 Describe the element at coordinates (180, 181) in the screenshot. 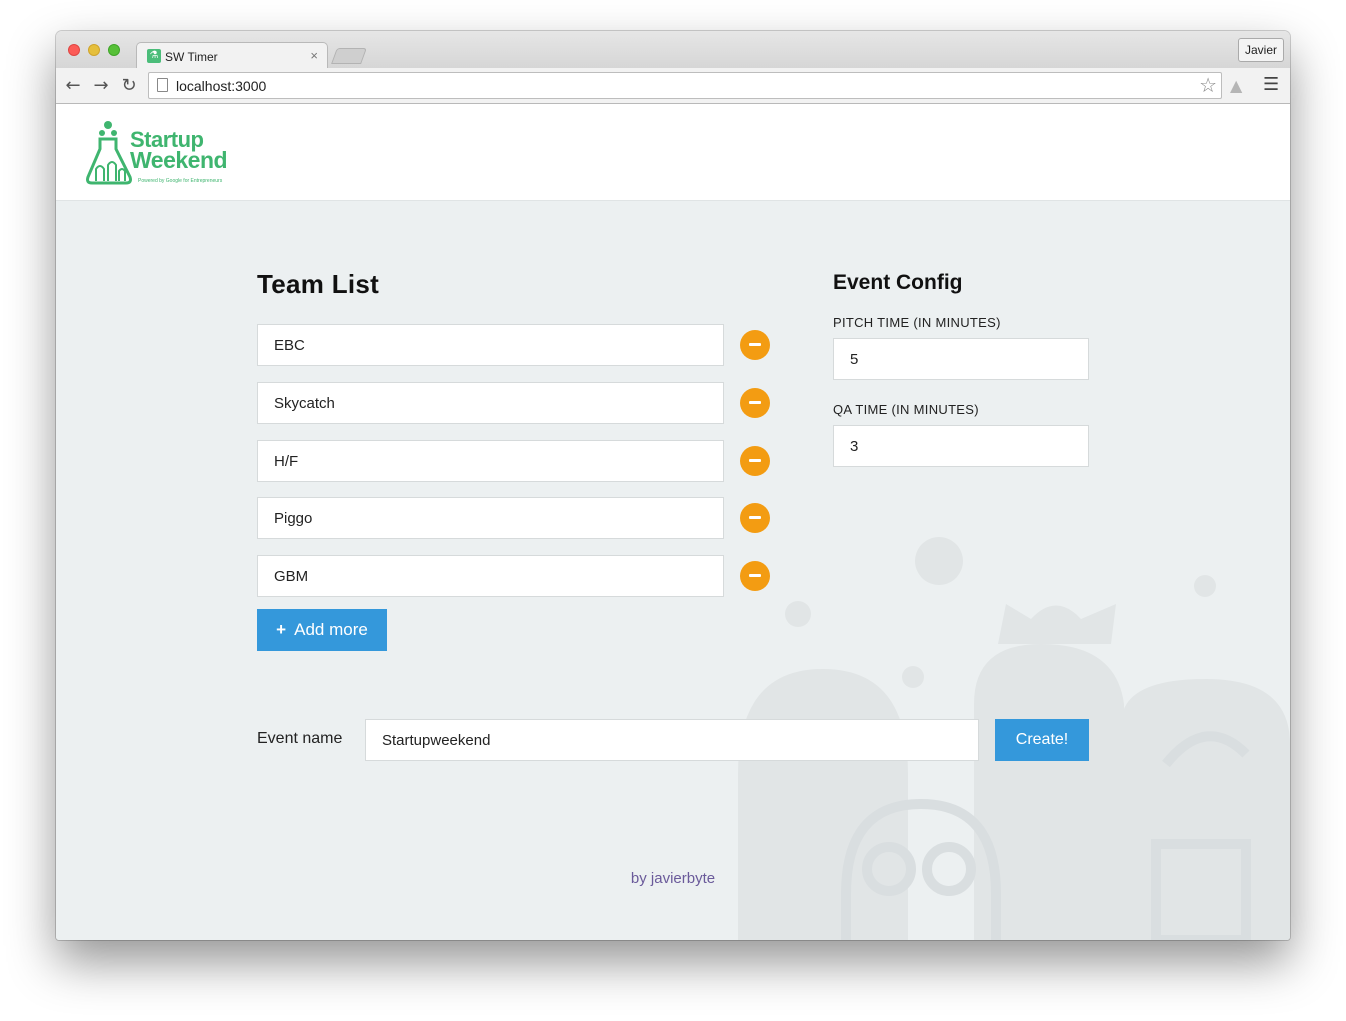

I see `logo-tagline: Powered by Google for Entrepreneurs` at that location.